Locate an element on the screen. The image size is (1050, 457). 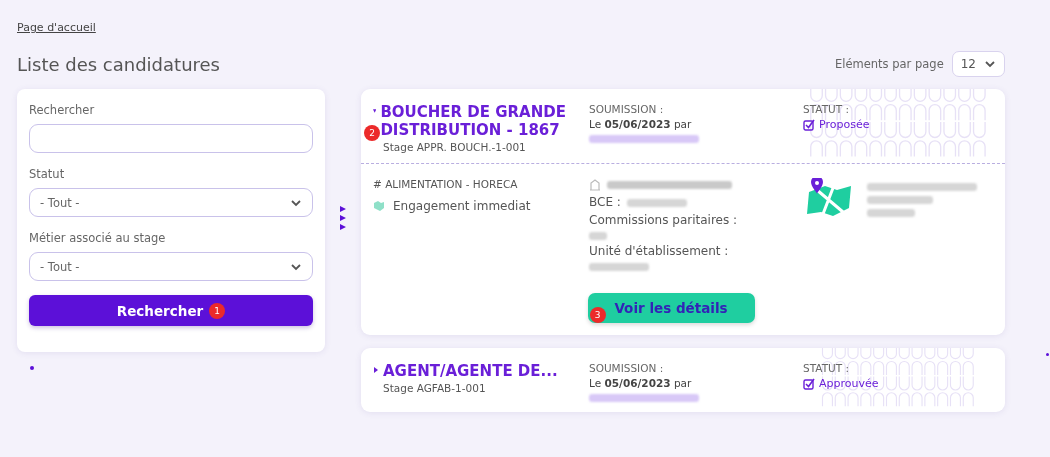
status-text: Proposée is located at coordinates (844, 124).